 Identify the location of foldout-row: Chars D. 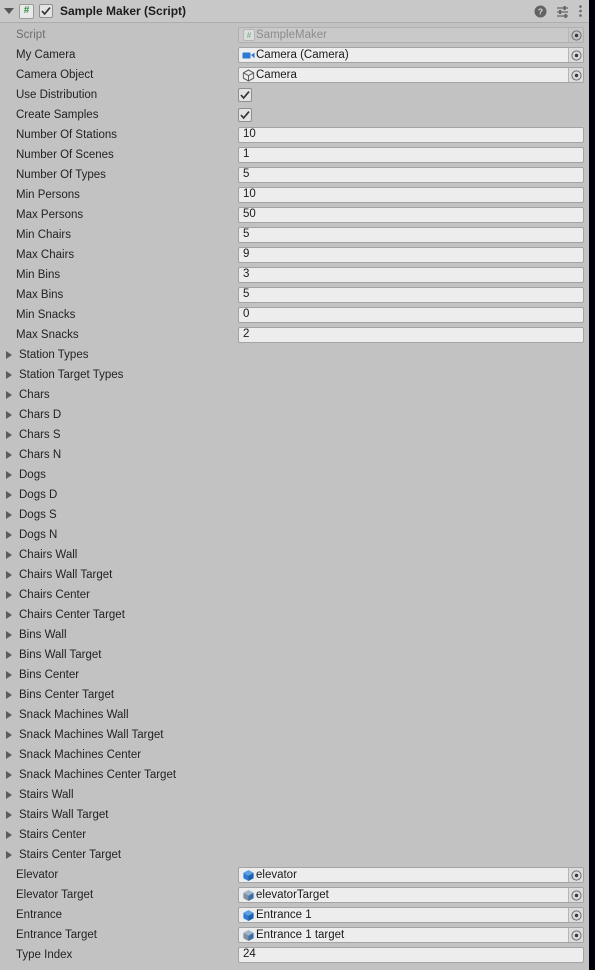
(294, 415).